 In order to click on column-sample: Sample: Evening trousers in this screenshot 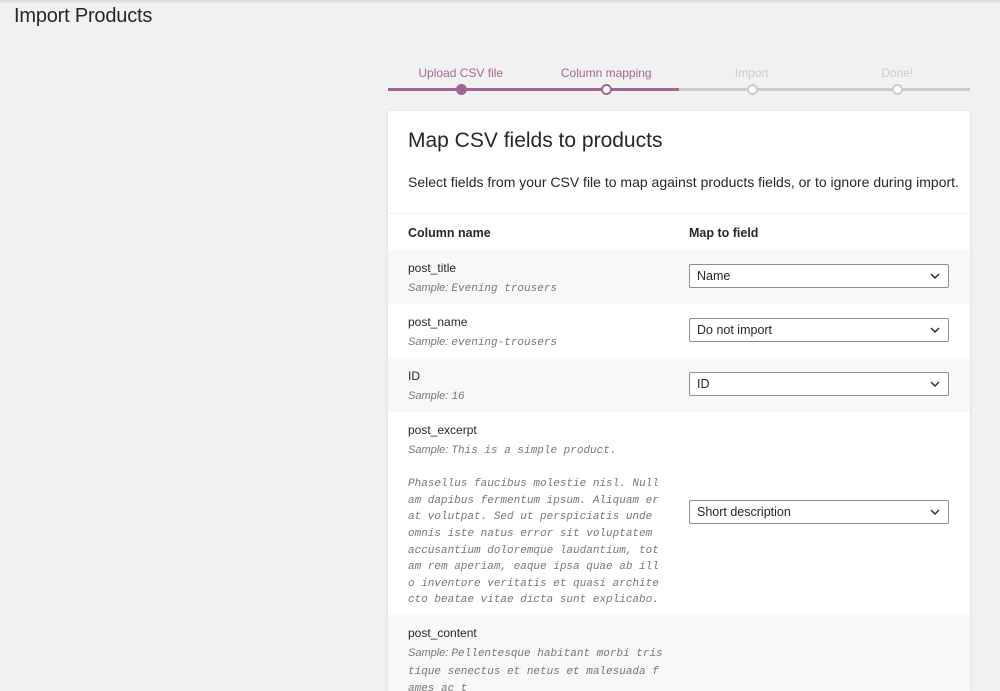, I will do `click(536, 289)`.